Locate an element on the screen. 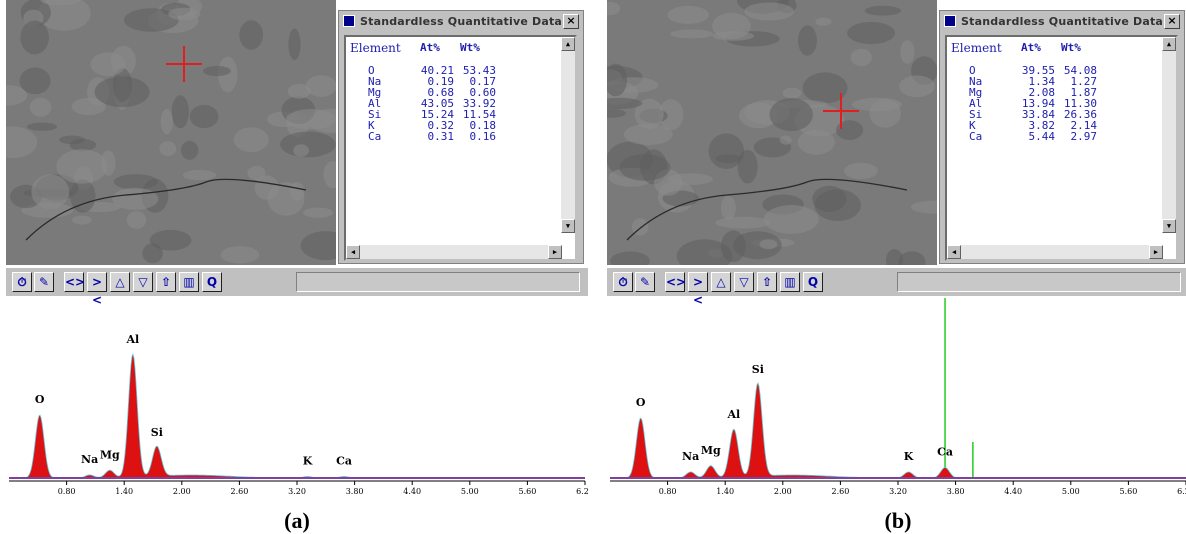  header-element: Element is located at coordinates (976, 48).